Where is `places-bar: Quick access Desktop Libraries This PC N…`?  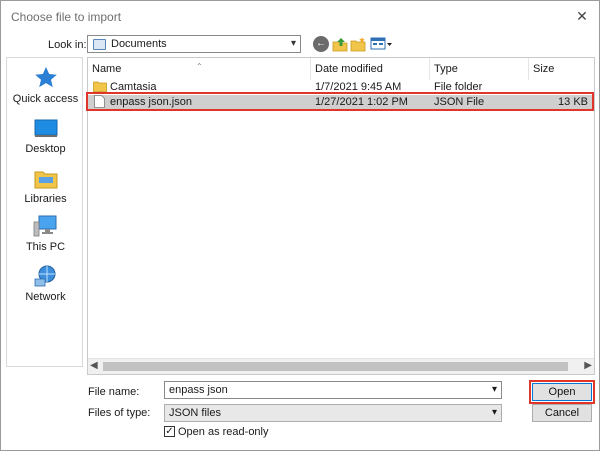 places-bar: Quick access Desktop Libraries This PC N… is located at coordinates (44, 212).